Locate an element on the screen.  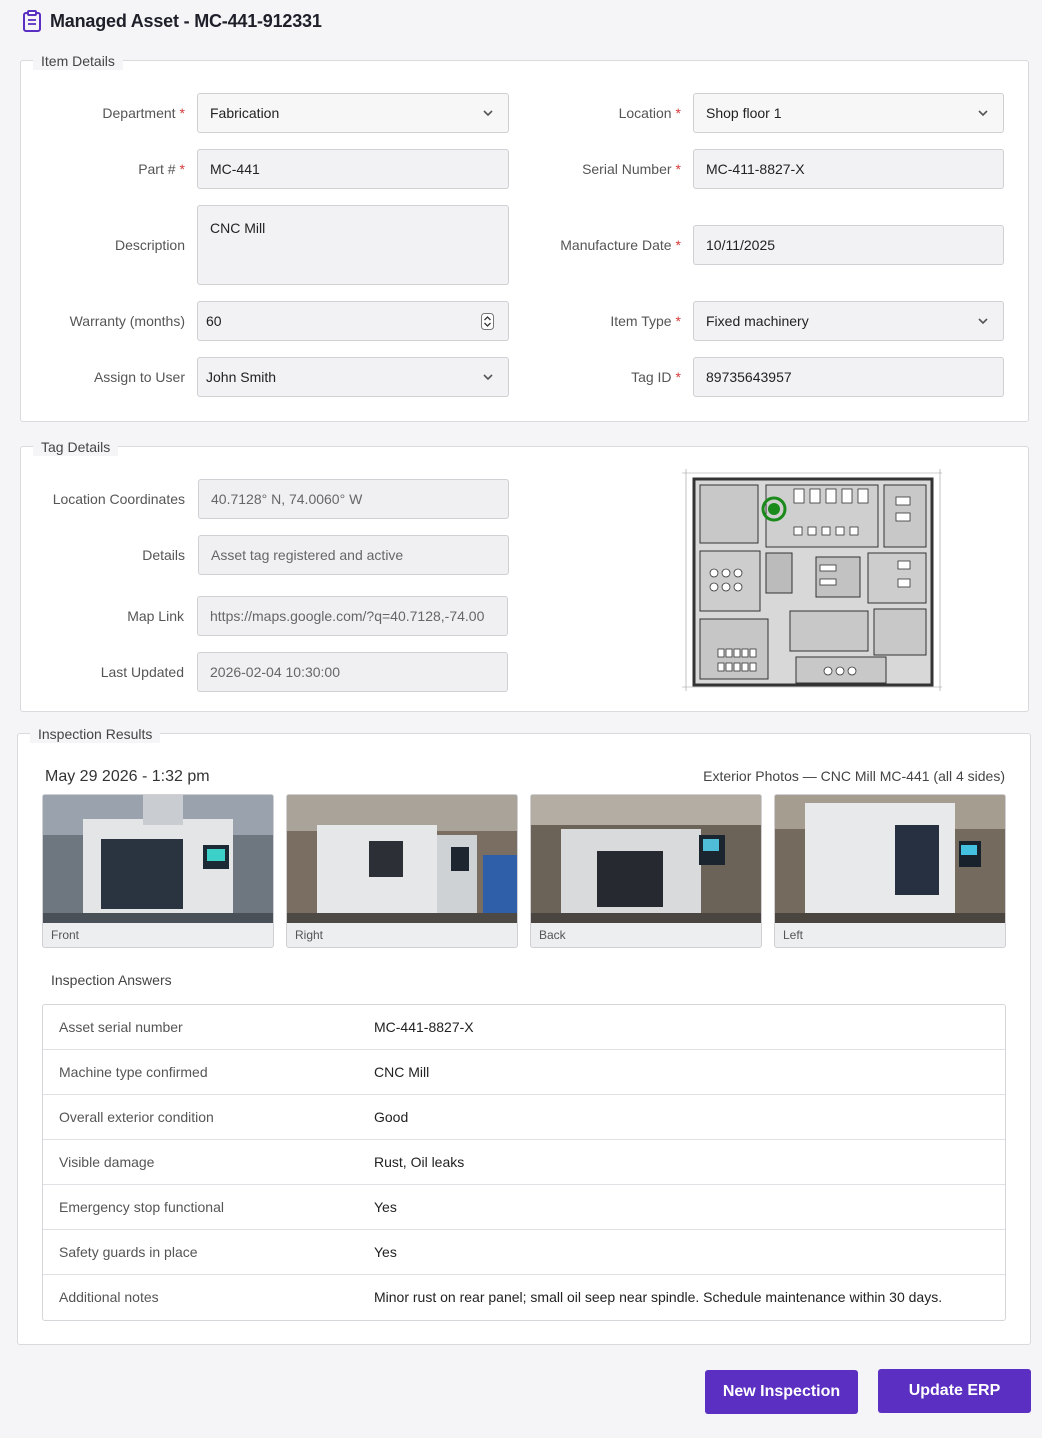
photo-caption: Left is located at coordinates (793, 935).